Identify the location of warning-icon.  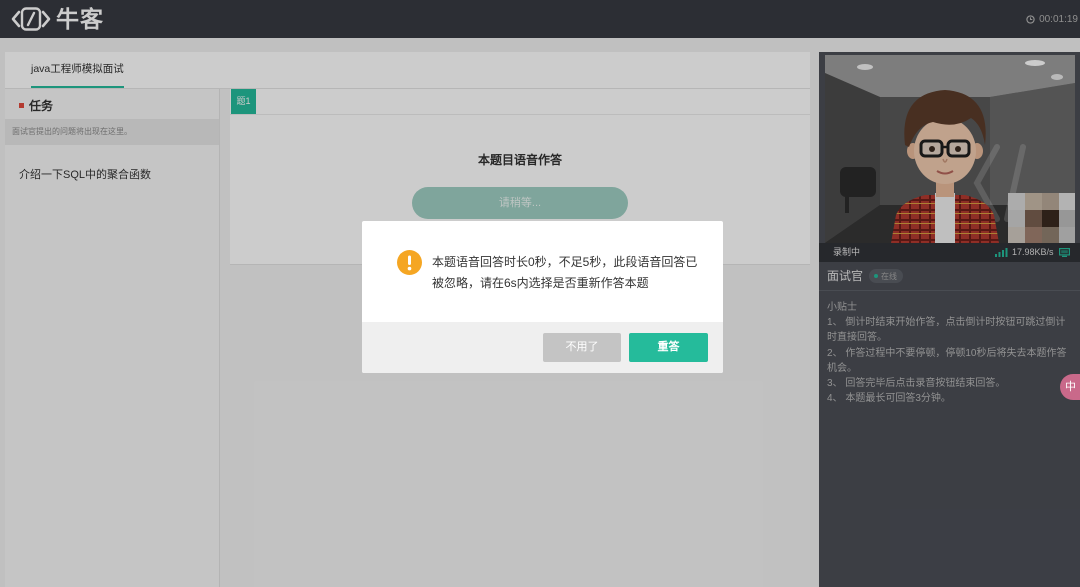
(409, 262).